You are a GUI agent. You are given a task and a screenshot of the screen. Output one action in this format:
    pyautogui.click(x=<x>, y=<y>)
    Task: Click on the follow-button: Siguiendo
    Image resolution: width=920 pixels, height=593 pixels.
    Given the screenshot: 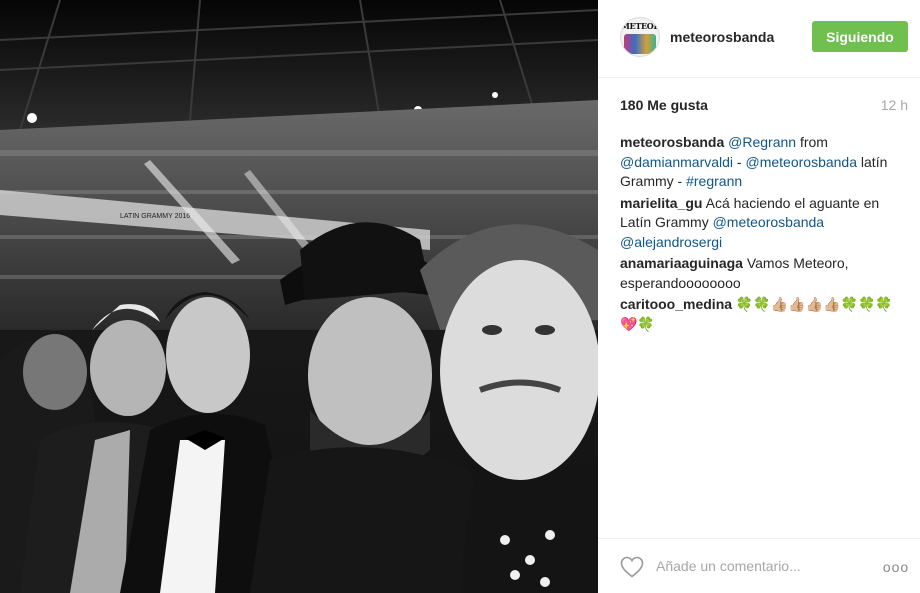 What is the action you would take?
    pyautogui.click(x=860, y=36)
    